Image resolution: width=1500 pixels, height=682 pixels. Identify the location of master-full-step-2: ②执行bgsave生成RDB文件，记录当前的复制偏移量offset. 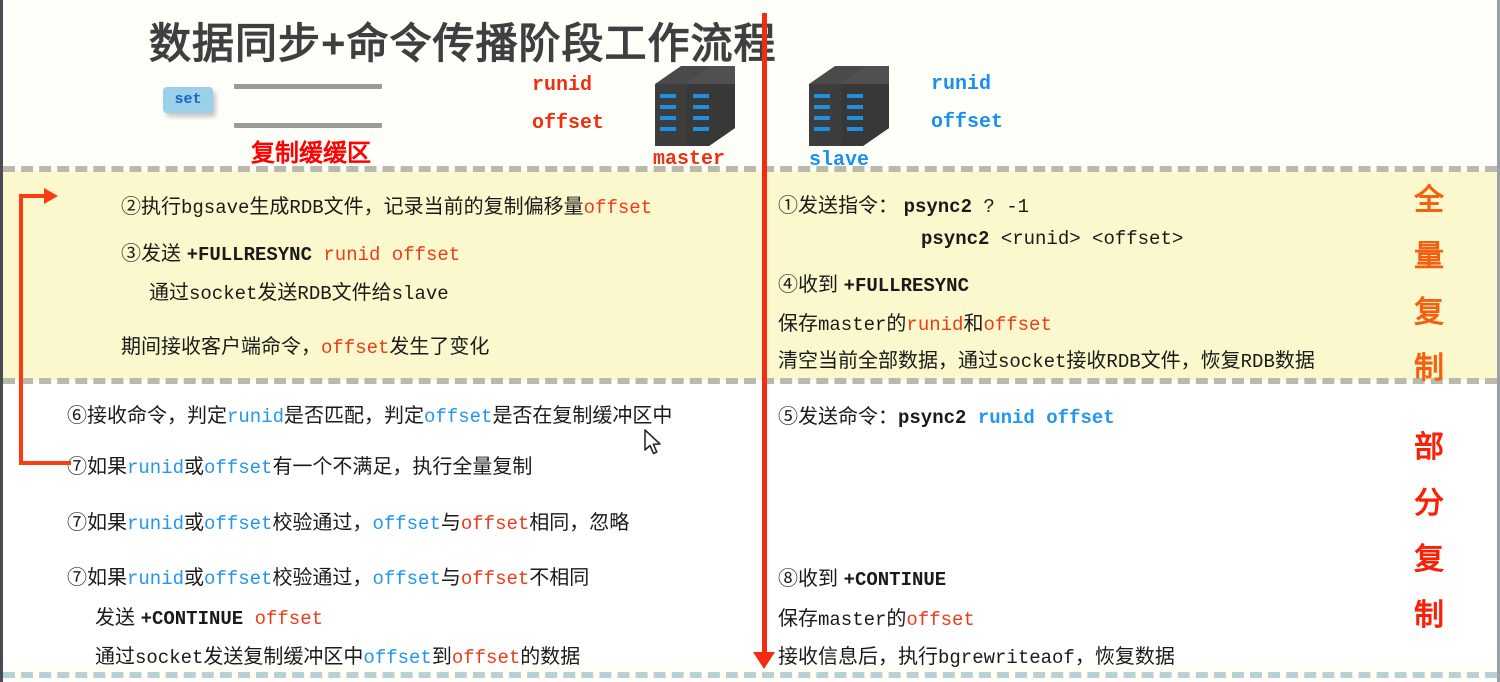
(387, 207).